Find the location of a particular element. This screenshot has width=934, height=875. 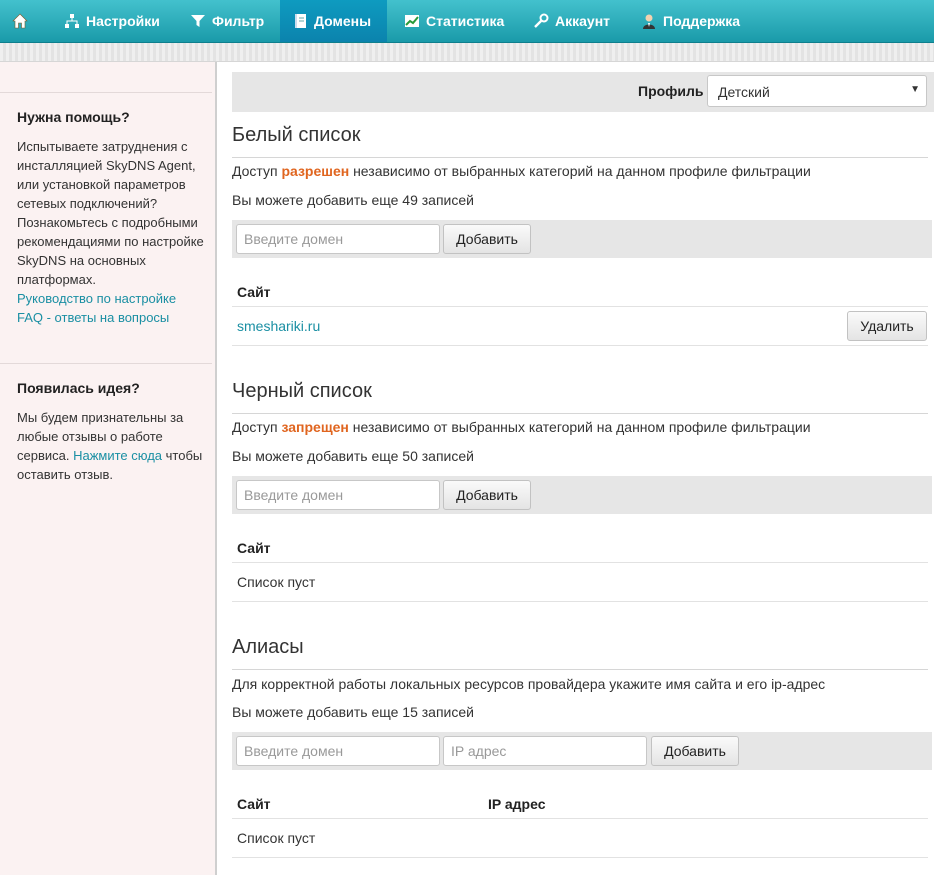

whitelist-title: Белый список is located at coordinates (580, 141).